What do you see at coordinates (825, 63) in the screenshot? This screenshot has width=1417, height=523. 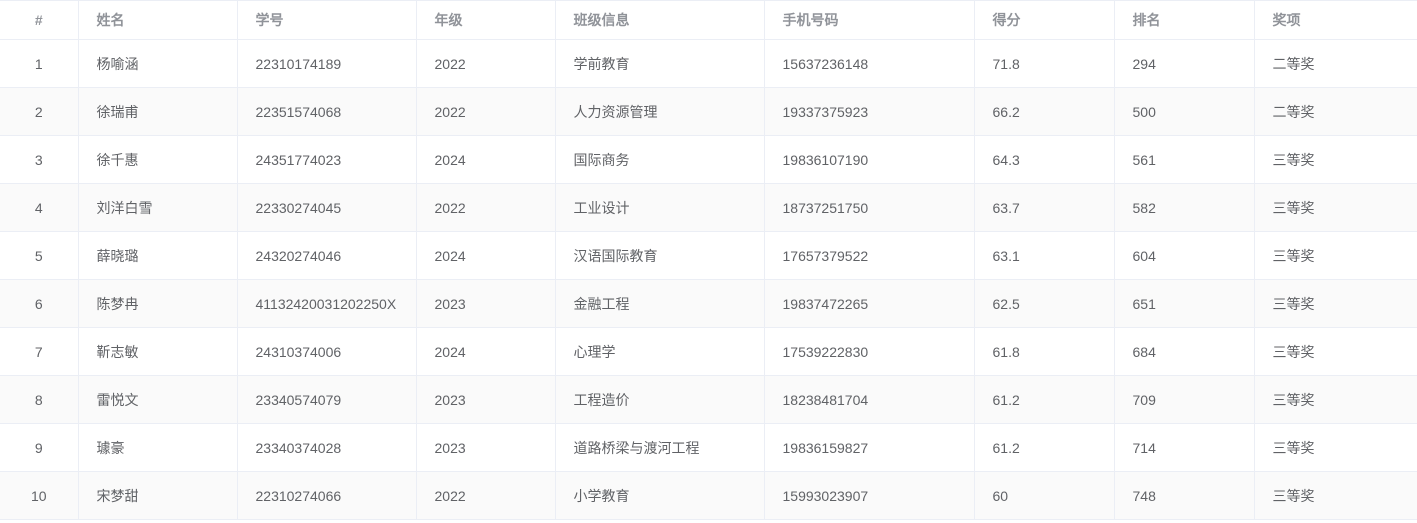 I see `phone-cell-text: 15637236148` at bounding box center [825, 63].